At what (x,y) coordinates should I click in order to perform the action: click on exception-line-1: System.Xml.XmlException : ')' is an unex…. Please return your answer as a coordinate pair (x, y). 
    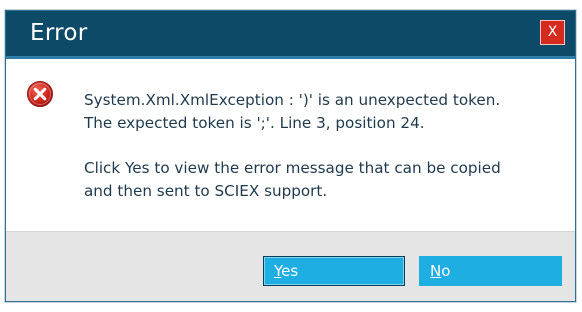
    Looking at the image, I should click on (292, 100).